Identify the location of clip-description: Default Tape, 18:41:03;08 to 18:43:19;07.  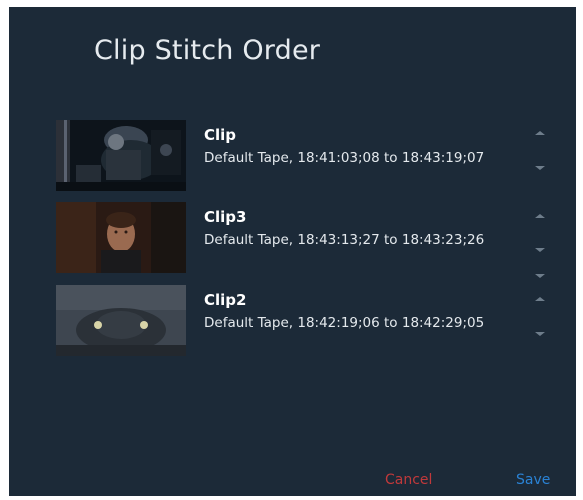
(344, 158).